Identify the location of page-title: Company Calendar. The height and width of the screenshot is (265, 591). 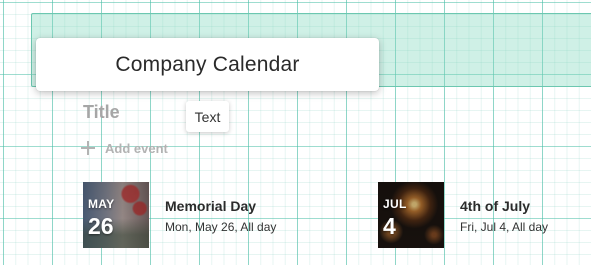
(207, 64).